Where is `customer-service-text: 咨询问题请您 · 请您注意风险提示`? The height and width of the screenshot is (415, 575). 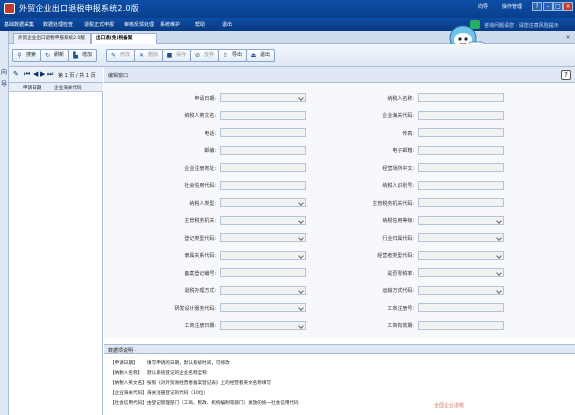
customer-service-text: 咨询问题请您 · 请您注意风险提示 is located at coordinates (521, 25).